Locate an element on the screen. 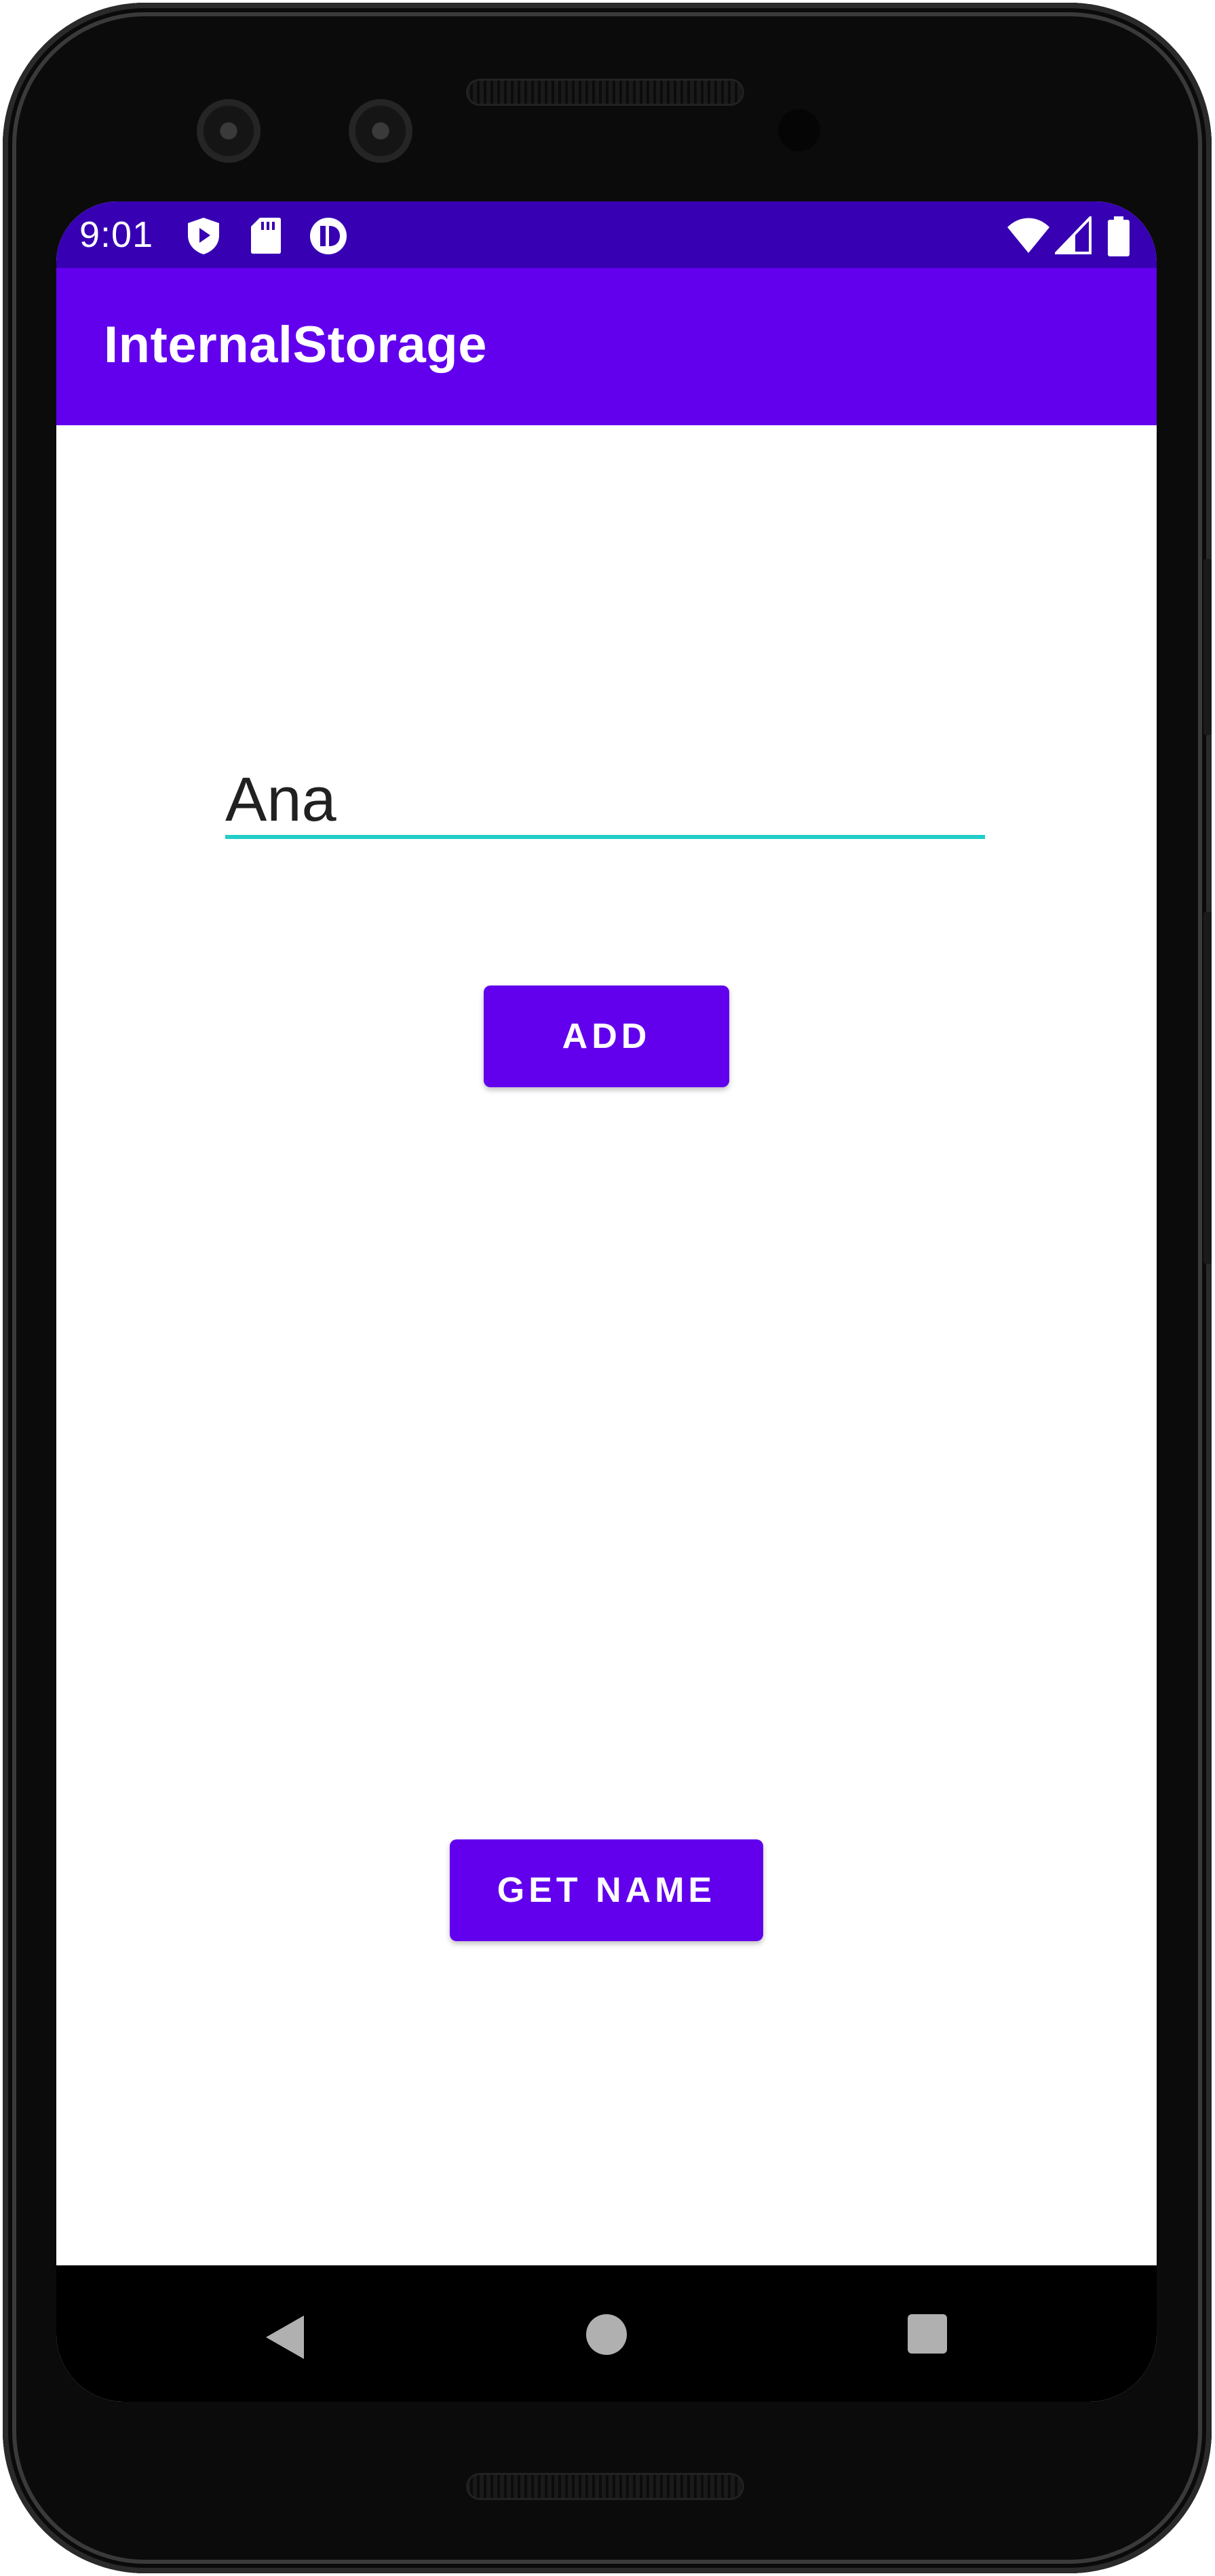 Image resolution: width=1215 pixels, height=2576 pixels. app-toolbar: InternalStorage is located at coordinates (606, 346).